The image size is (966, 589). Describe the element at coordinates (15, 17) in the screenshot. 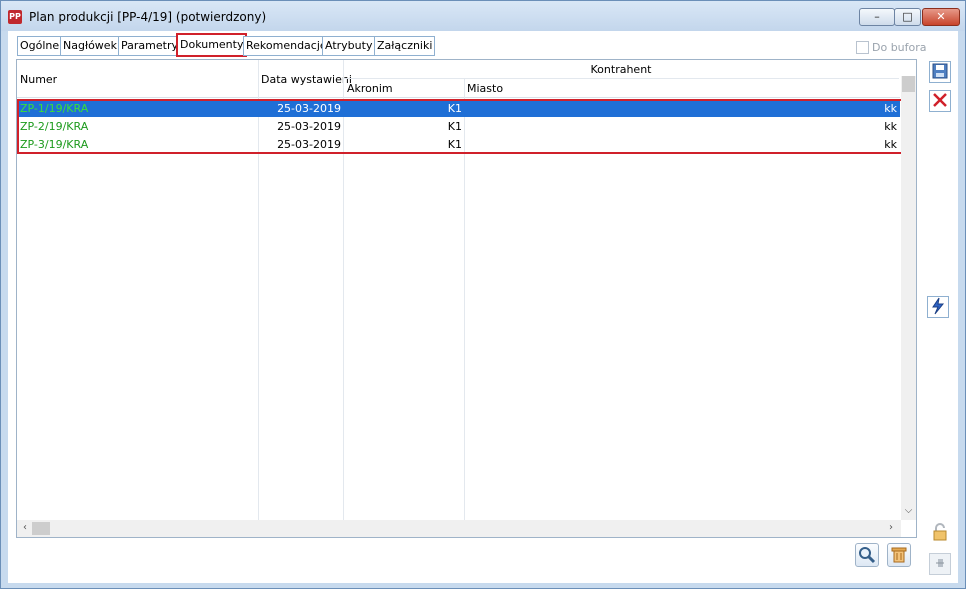

I see `app-icon: PP` at that location.